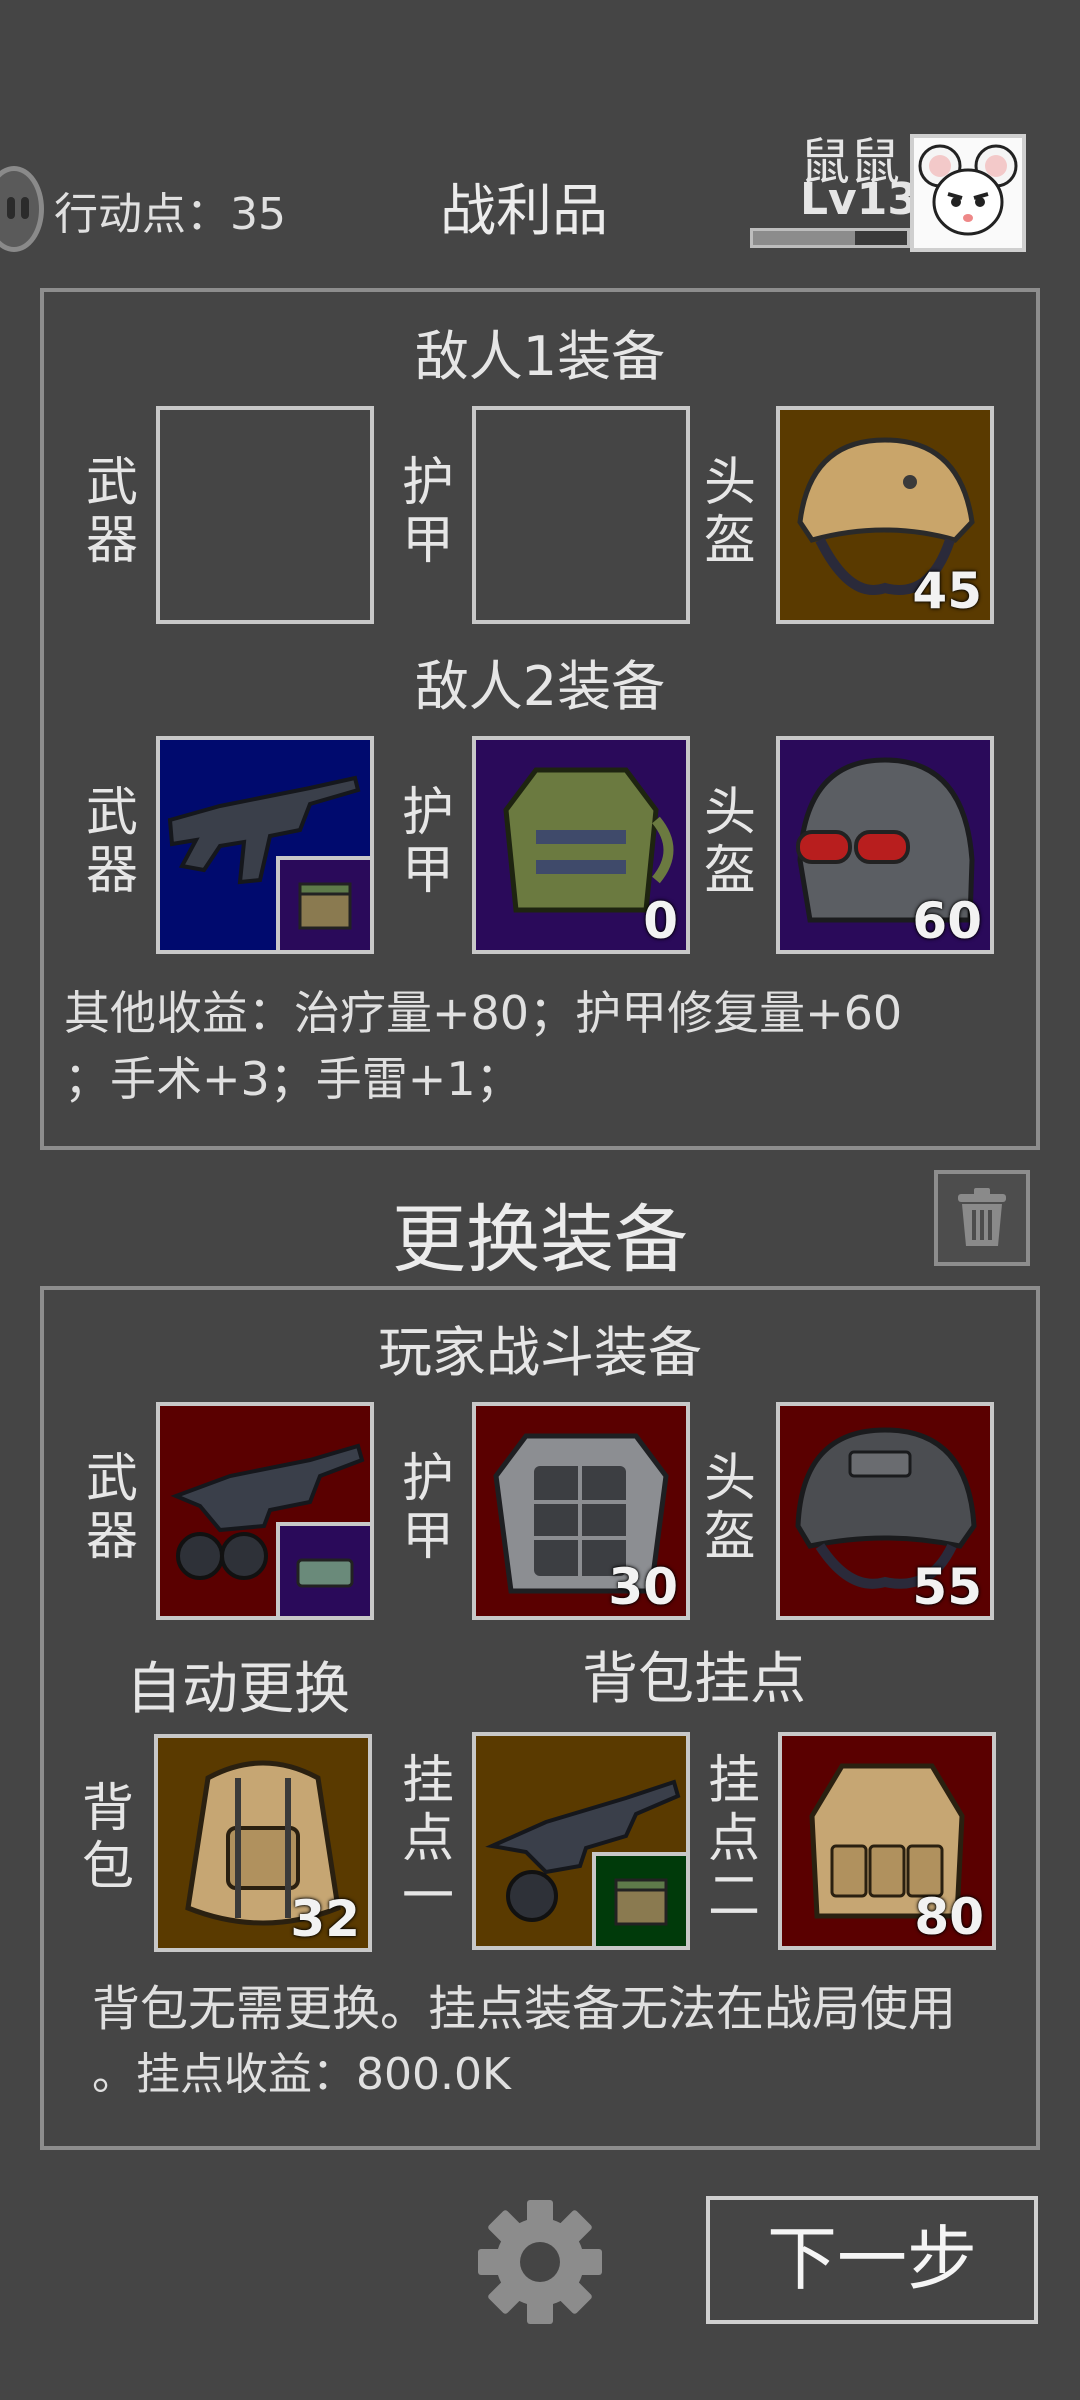 The width and height of the screenshot is (1080, 2400). What do you see at coordinates (325, 1919) in the screenshot?
I see `backpack-durability: 32` at bounding box center [325, 1919].